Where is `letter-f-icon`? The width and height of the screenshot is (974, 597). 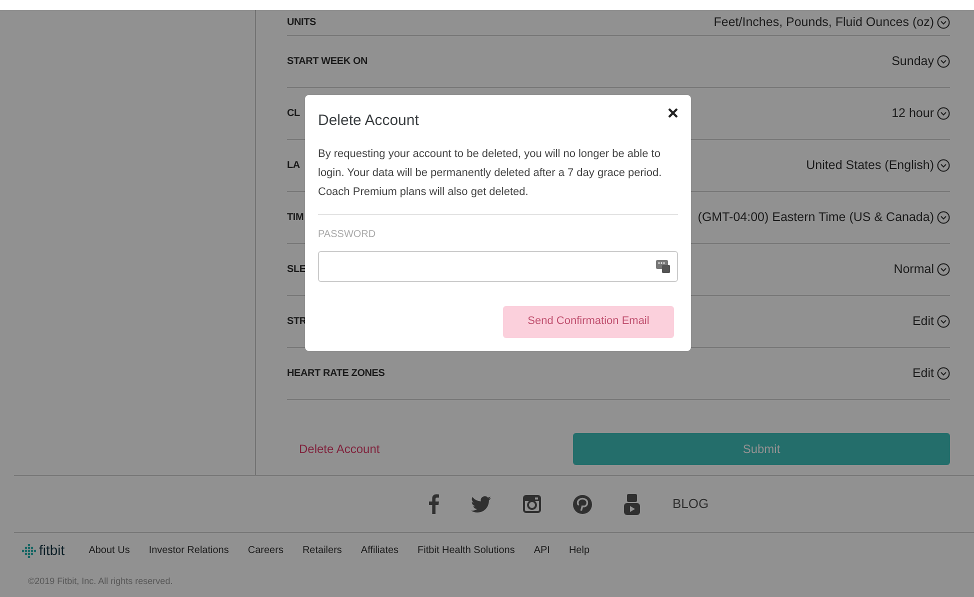 letter-f-icon is located at coordinates (434, 504).